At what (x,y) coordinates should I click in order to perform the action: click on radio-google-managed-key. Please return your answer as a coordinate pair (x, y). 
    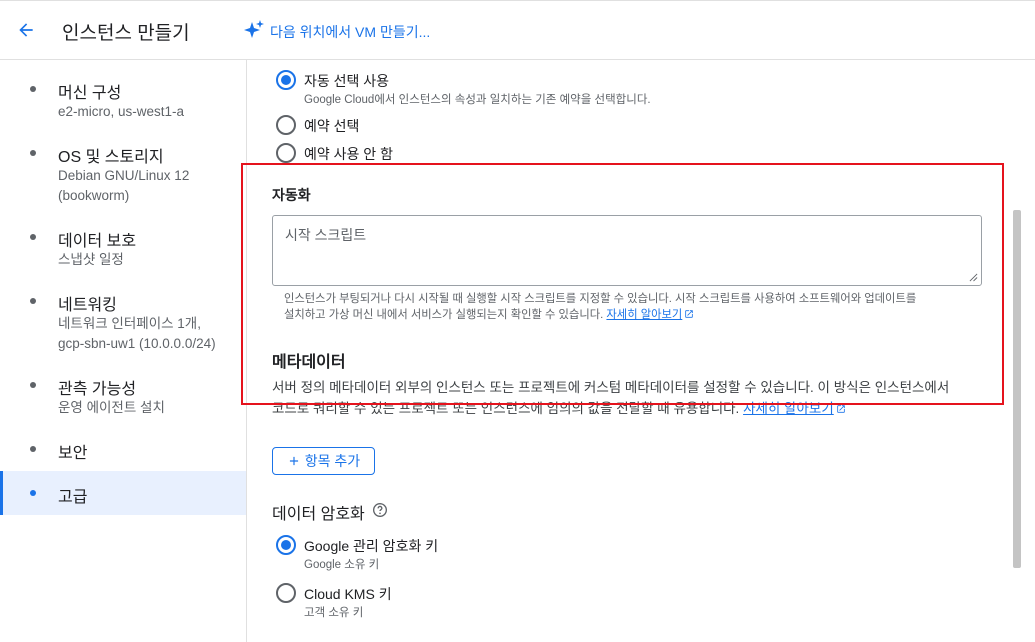
    Looking at the image, I should click on (286, 545).